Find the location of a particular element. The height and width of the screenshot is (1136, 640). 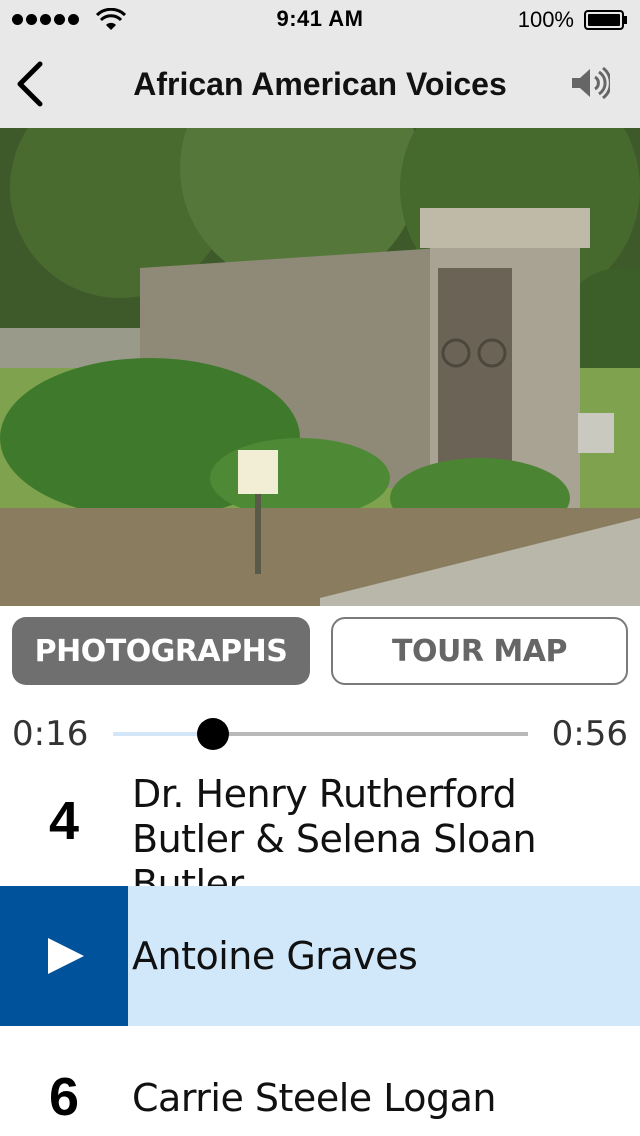

tab-tour-map: TOUR MAP is located at coordinates (479, 651).